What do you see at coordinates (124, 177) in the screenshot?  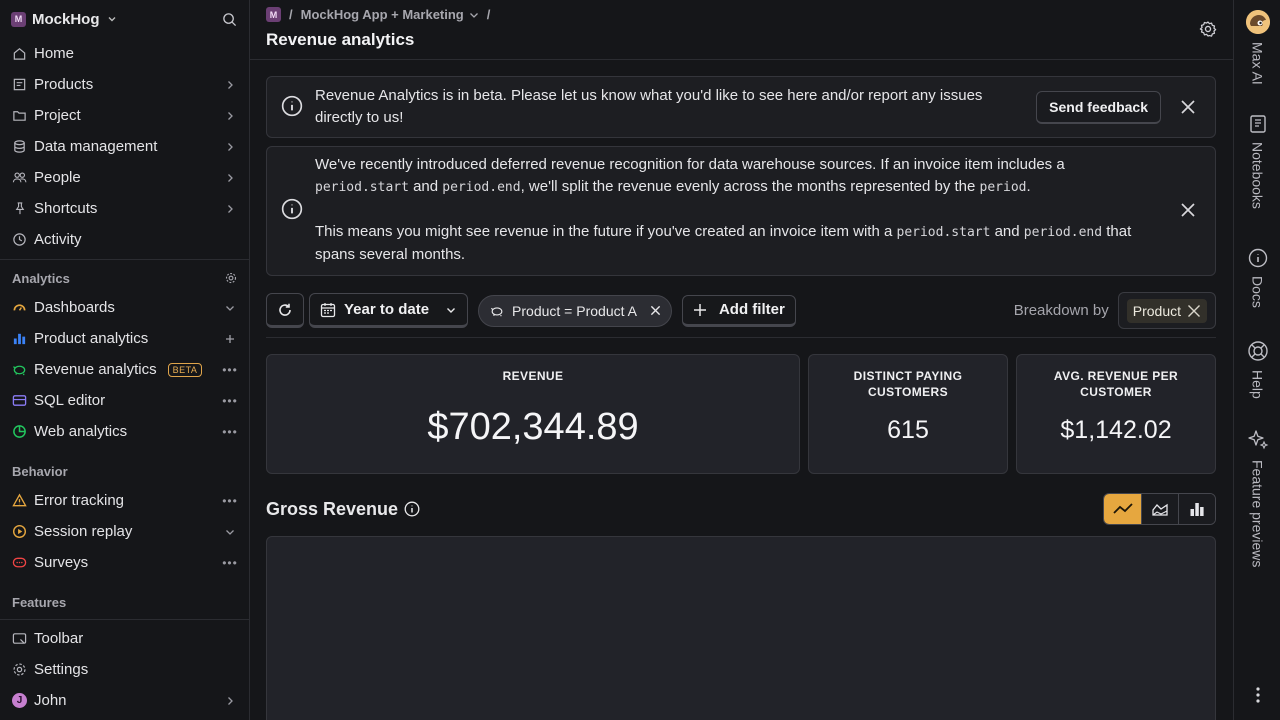 I see `sidebar-item-people: People` at bounding box center [124, 177].